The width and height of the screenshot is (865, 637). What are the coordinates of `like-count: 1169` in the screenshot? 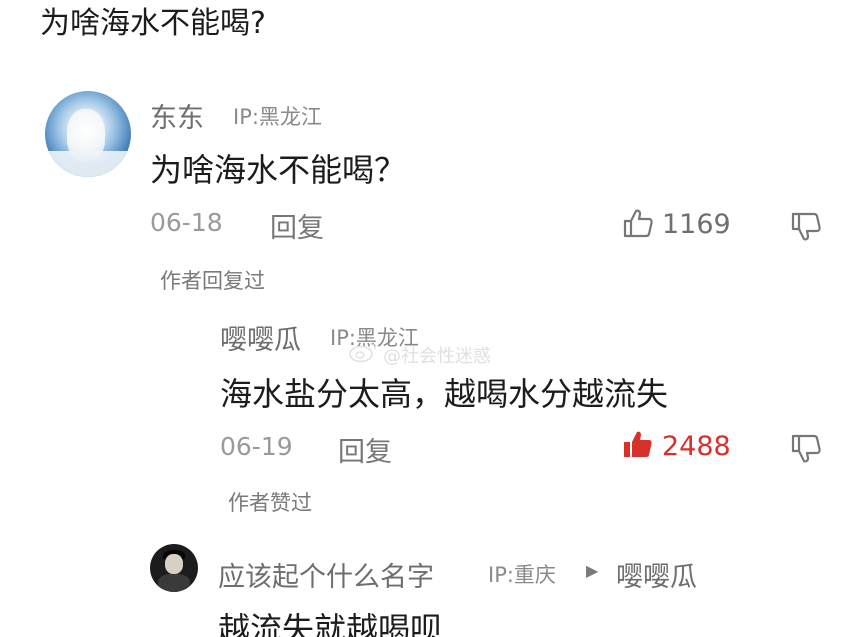 It's located at (696, 224).